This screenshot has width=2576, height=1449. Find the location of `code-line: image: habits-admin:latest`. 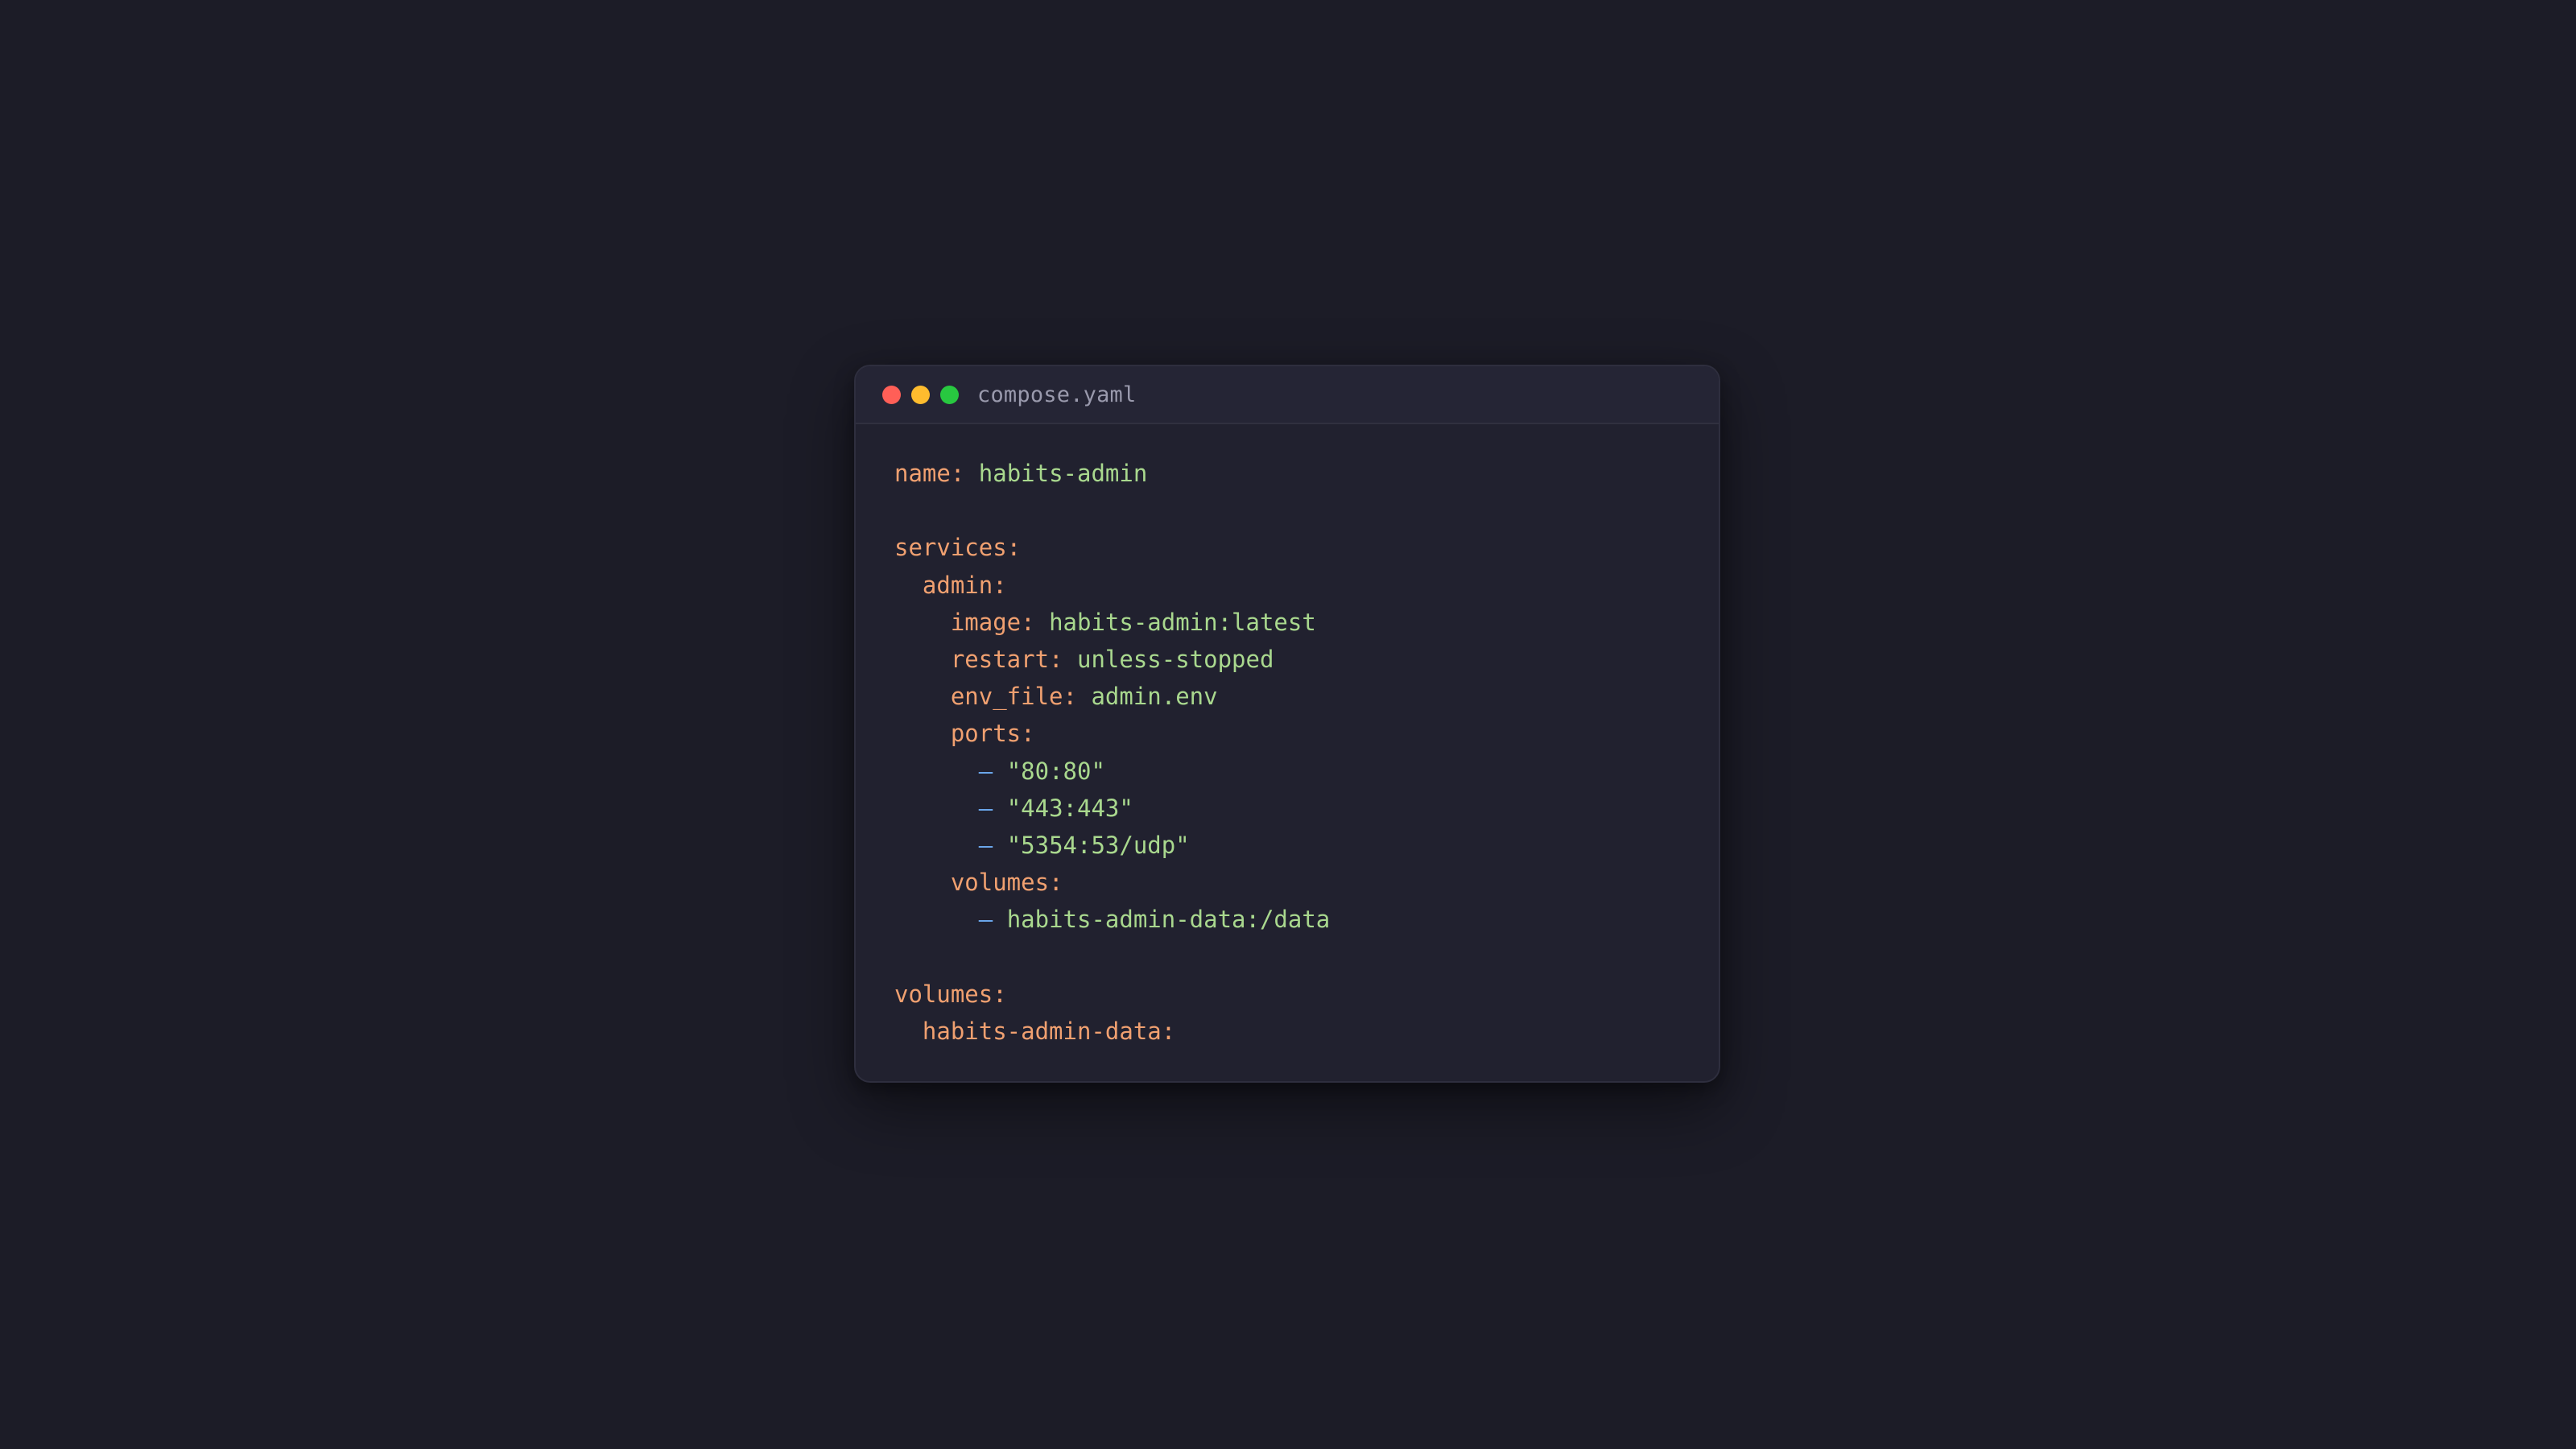

code-line: image: habits-admin:latest is located at coordinates (1306, 622).